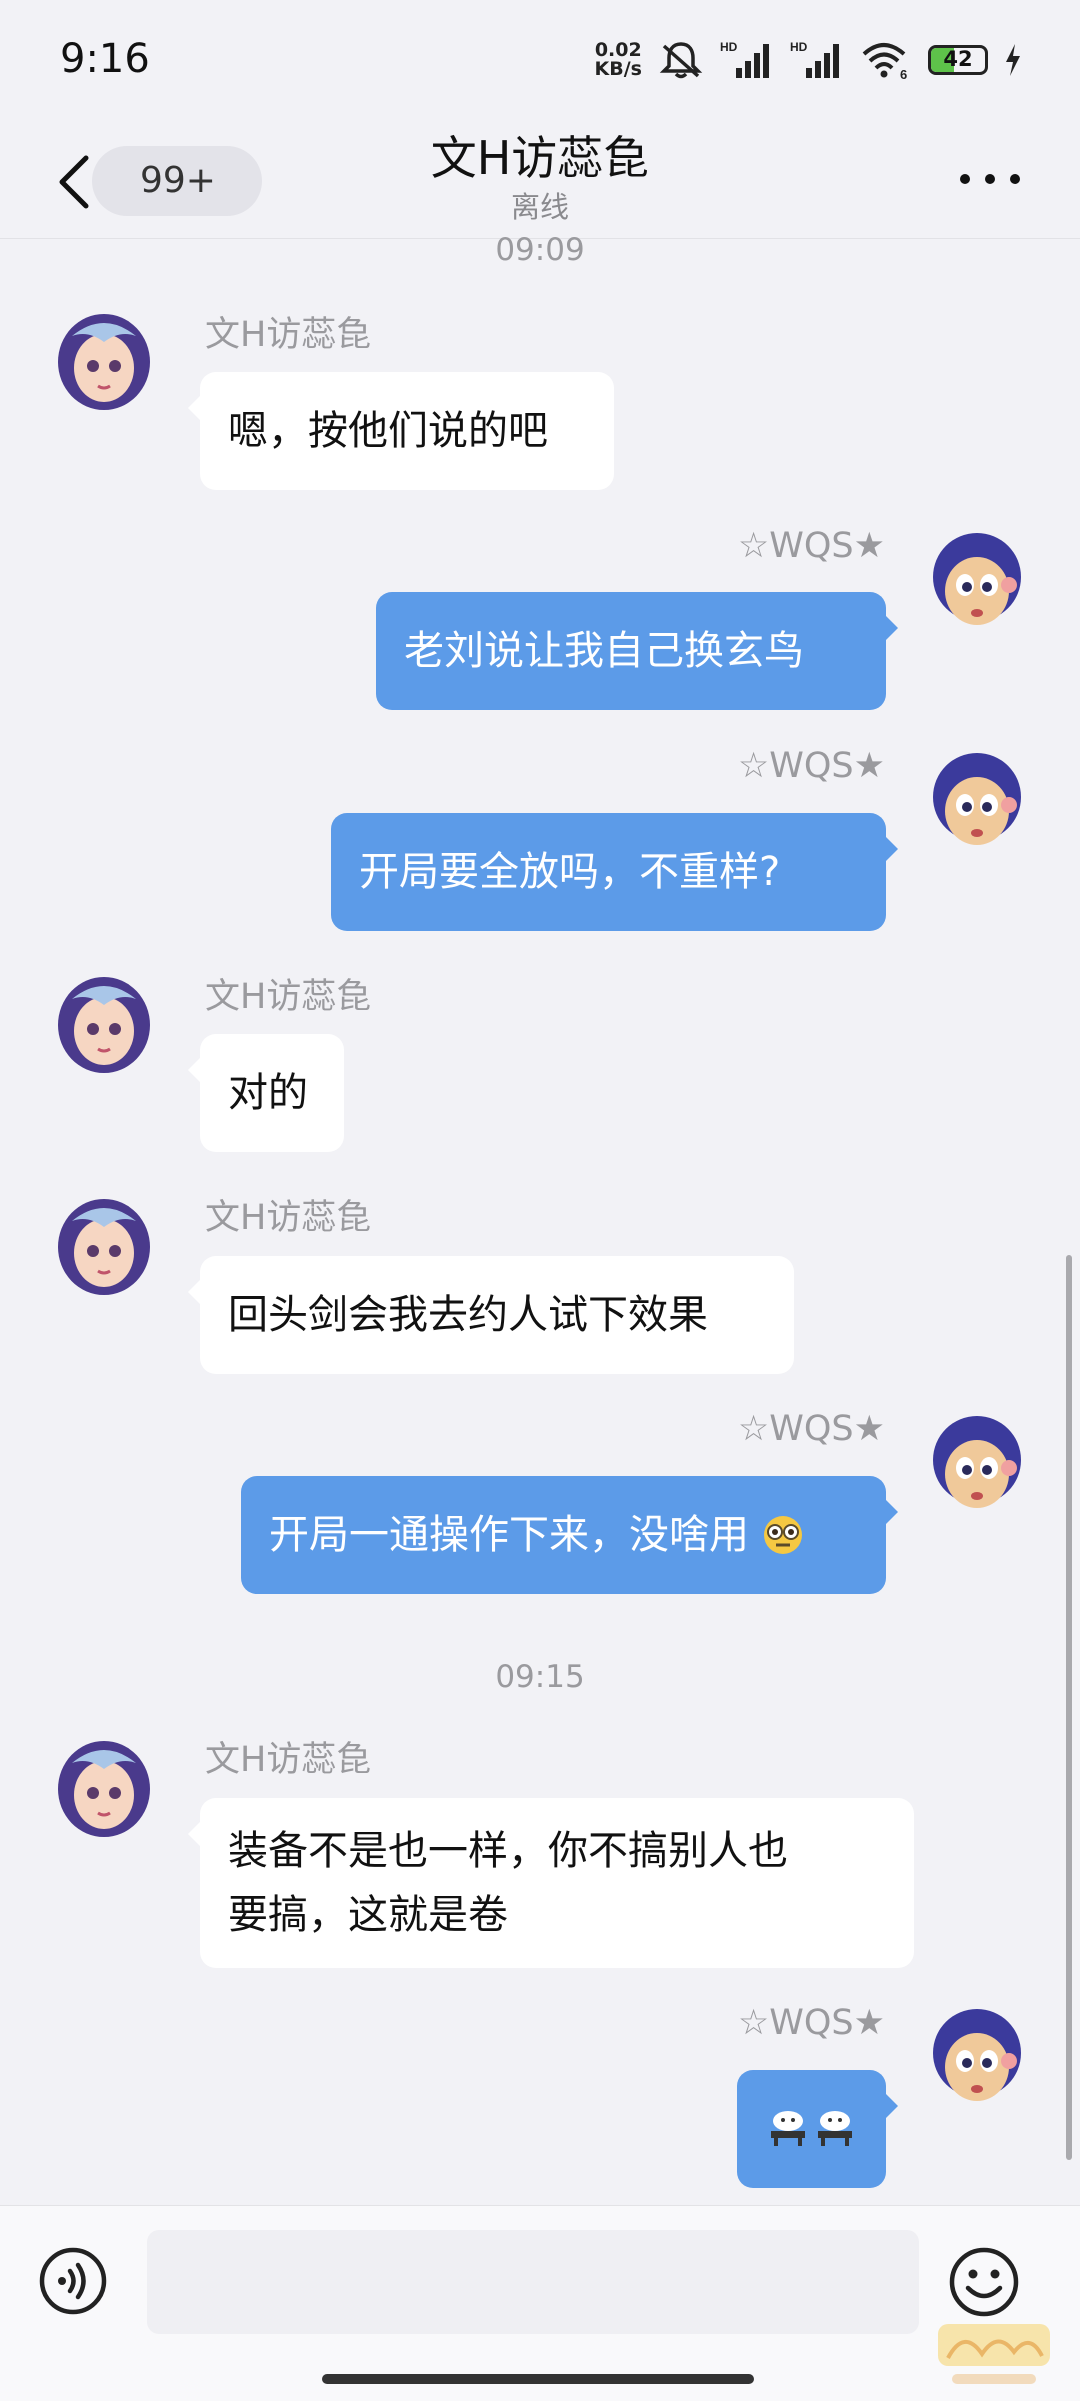 The width and height of the screenshot is (1080, 2401). What do you see at coordinates (884, 61) in the screenshot?
I see `wifi-icon: 6` at bounding box center [884, 61].